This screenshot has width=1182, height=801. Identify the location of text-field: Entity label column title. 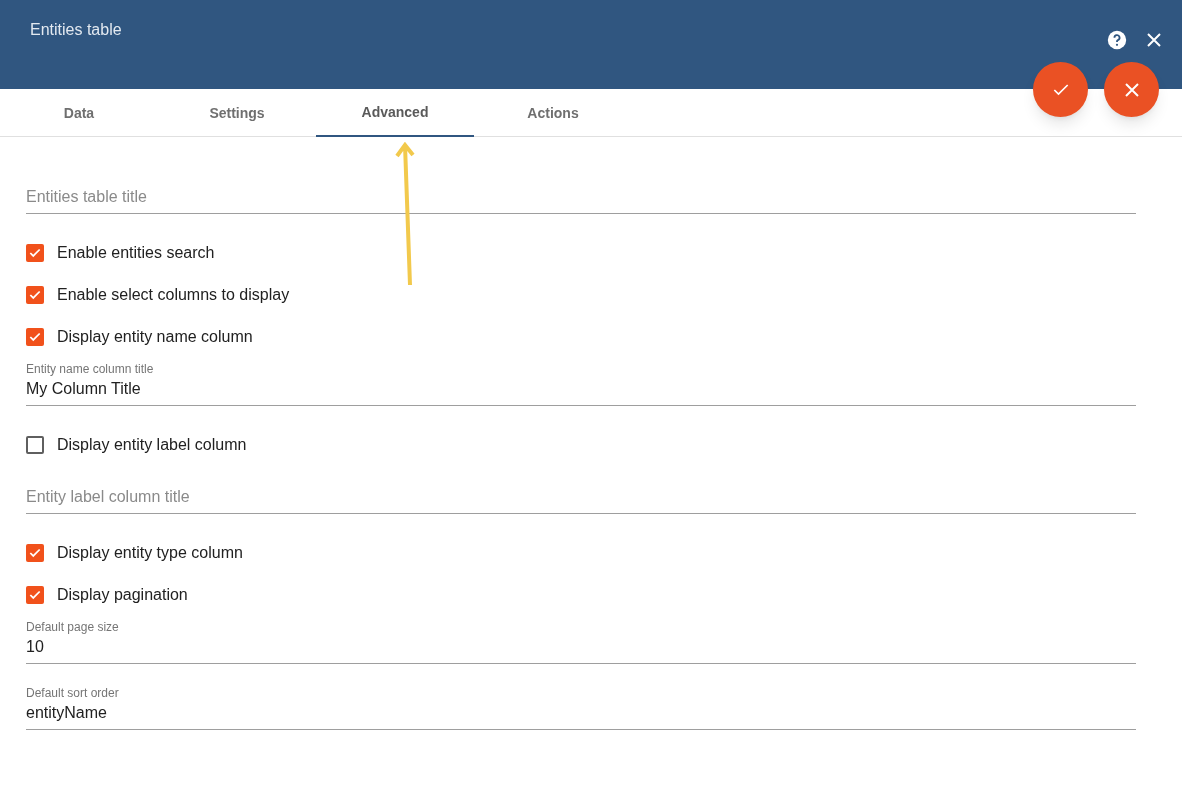
(581, 499).